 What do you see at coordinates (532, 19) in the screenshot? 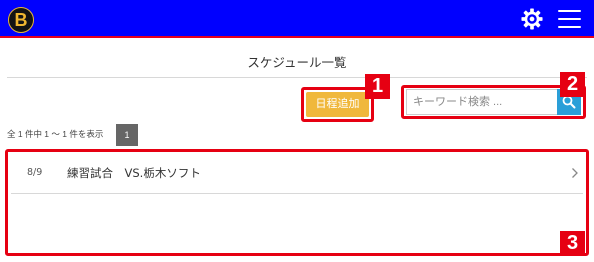
I see `gear-icon` at bounding box center [532, 19].